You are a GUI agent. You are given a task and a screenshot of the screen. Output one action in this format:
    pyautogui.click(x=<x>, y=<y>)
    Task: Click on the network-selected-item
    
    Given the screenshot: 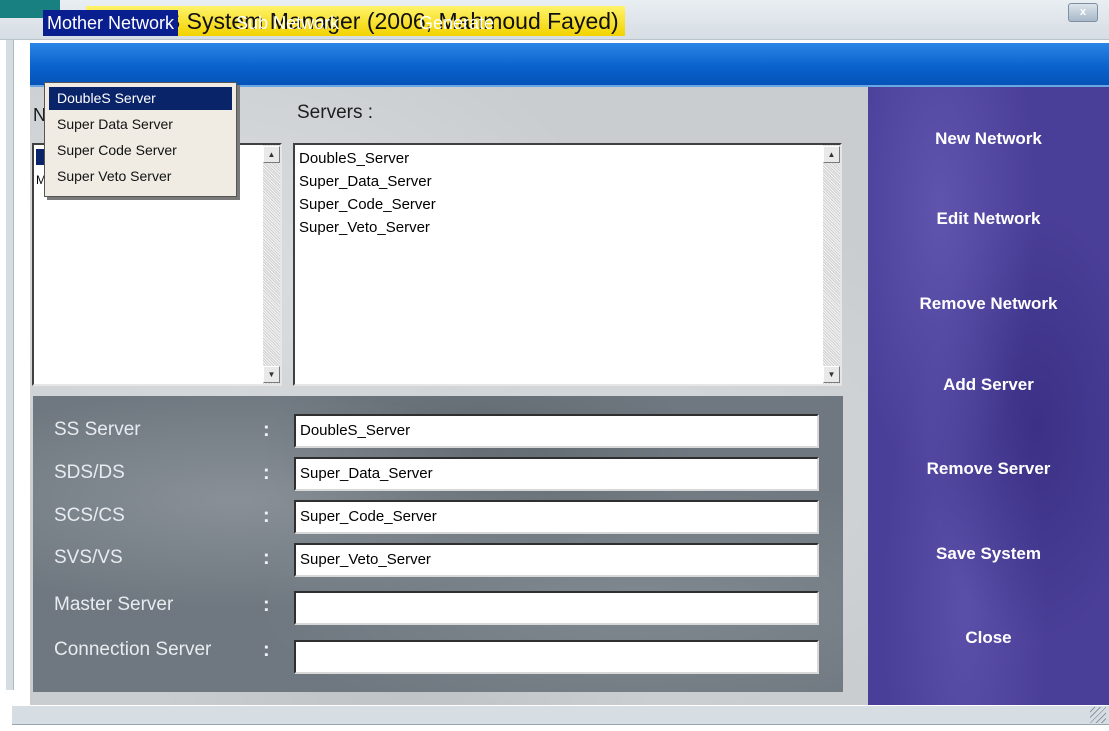 What is the action you would take?
    pyautogui.click(x=40, y=157)
    